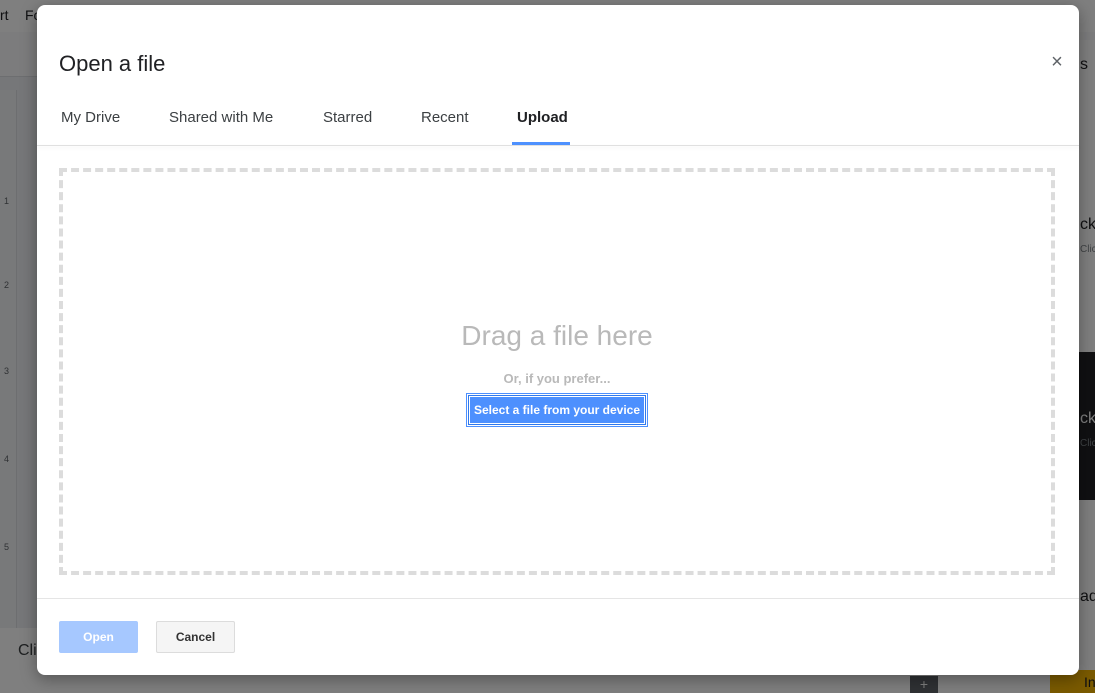 This screenshot has width=1095, height=693. Describe the element at coordinates (221, 117) in the screenshot. I see `tab-shared-with-me: Shared with Me` at that location.